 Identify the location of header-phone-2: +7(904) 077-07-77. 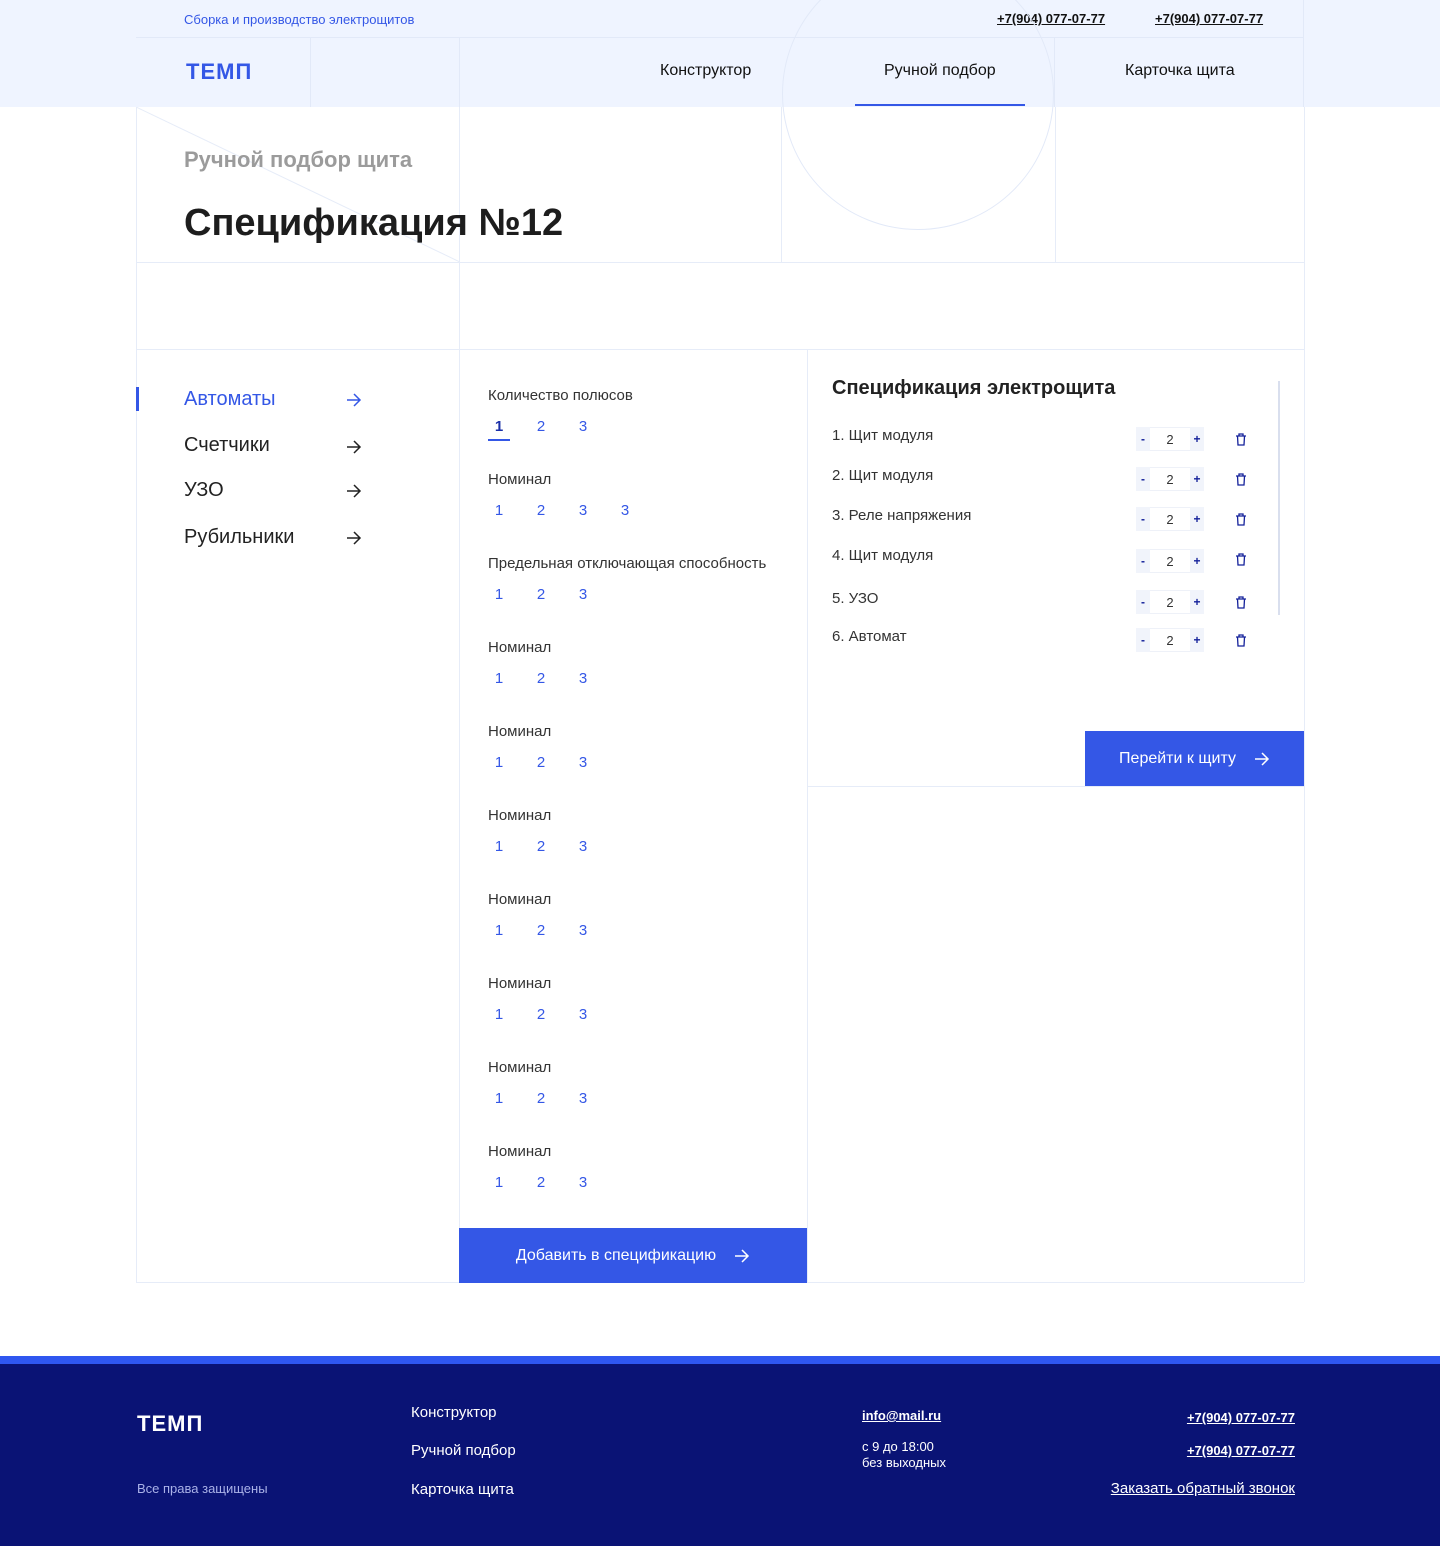
(1209, 18).